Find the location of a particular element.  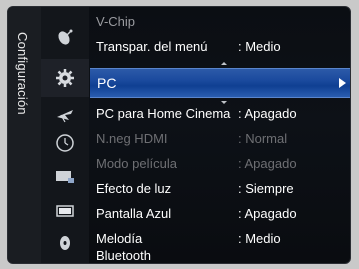

menu-item-value: : Medio is located at coordinates (259, 46).